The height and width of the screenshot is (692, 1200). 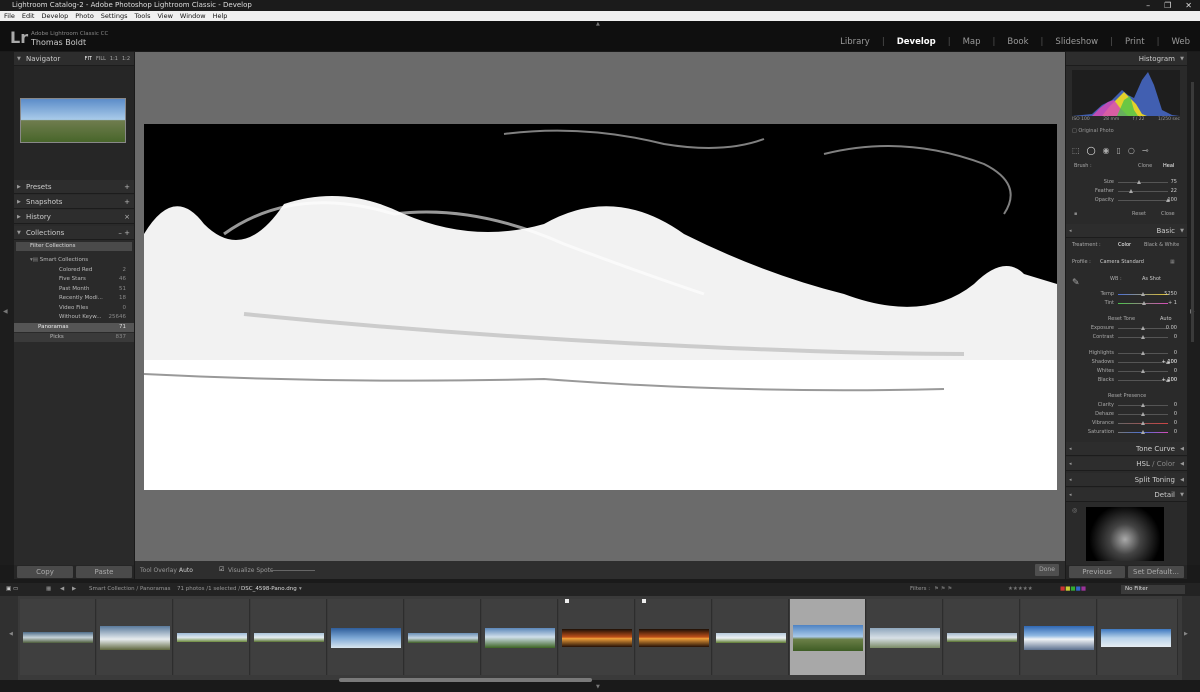 I want to click on menu-view: View, so click(x=164, y=16).